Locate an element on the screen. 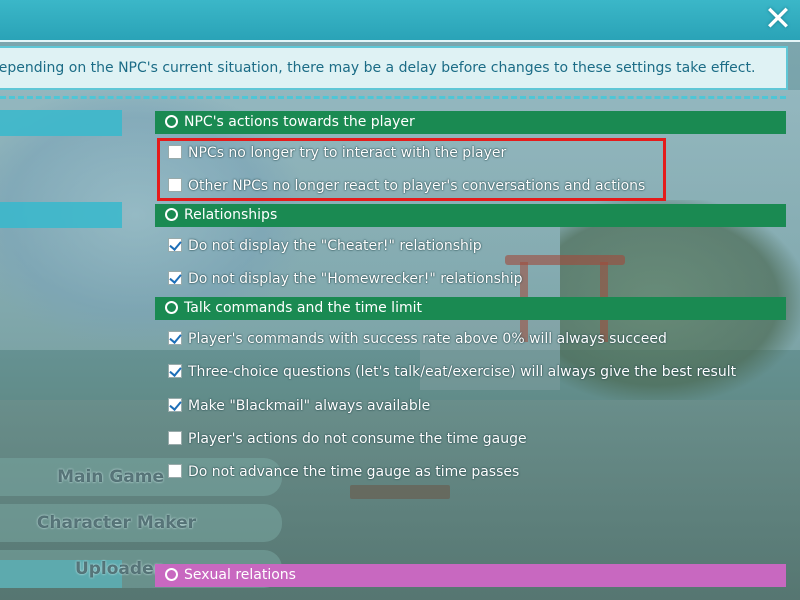 The width and height of the screenshot is (800, 600). main-game-label: Main Game is located at coordinates (110, 477).